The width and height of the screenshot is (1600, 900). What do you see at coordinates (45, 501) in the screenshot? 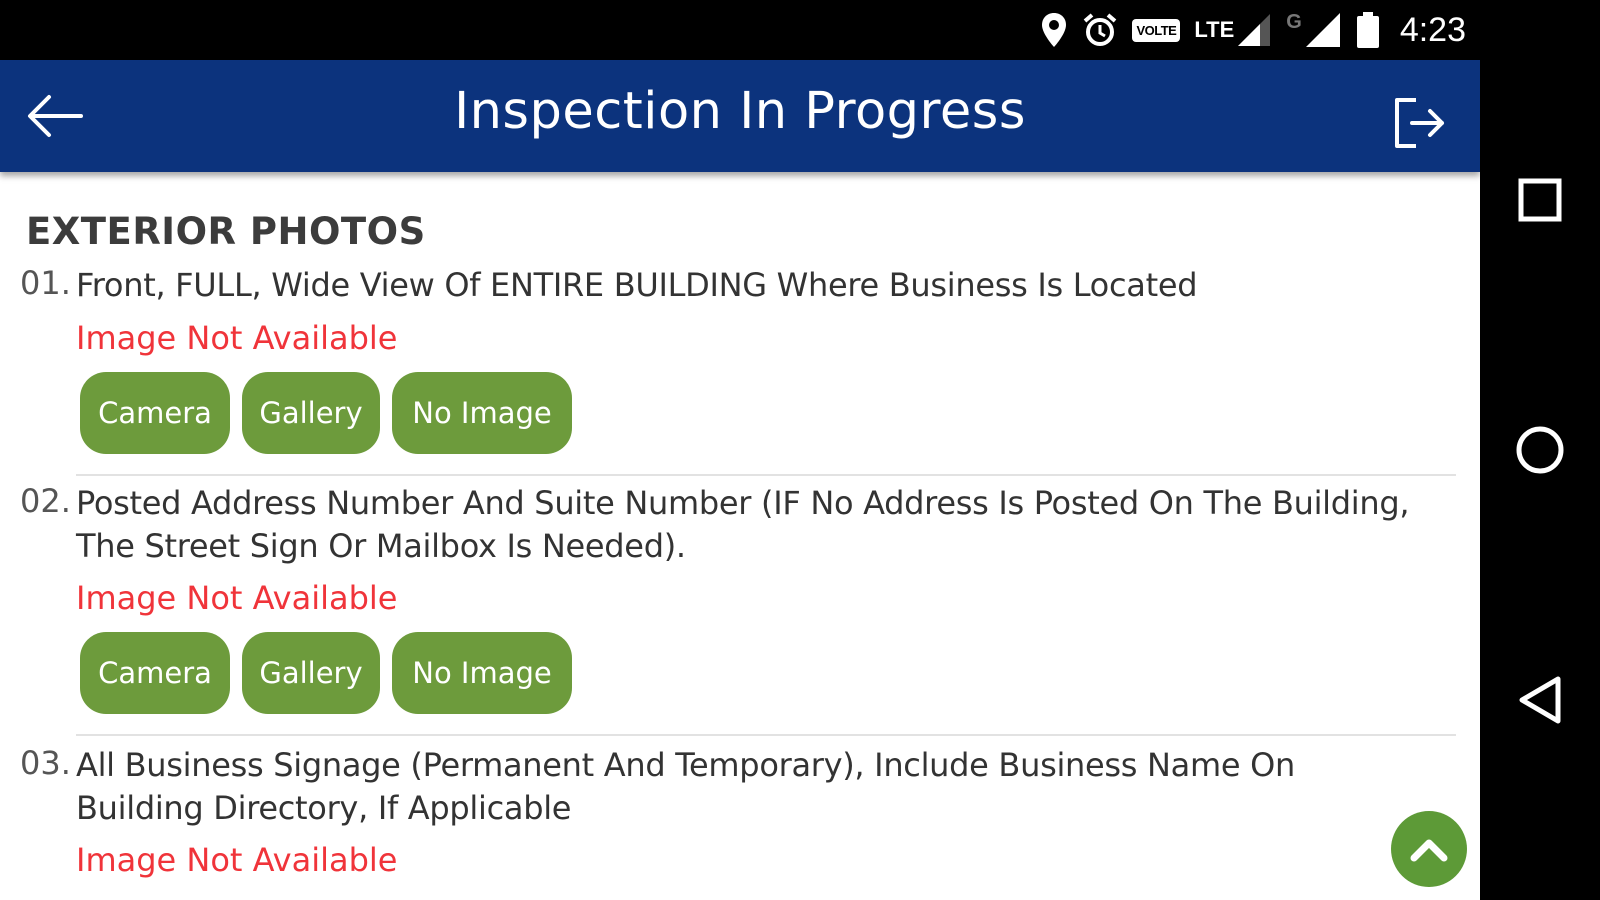
I see `item-number: 02.` at bounding box center [45, 501].